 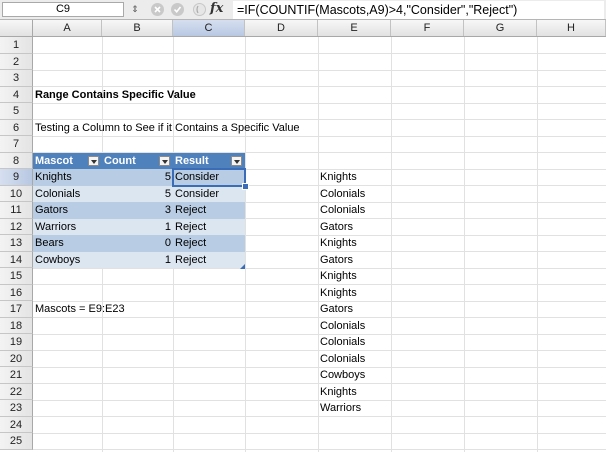 I want to click on row-header: 11, so click(x=16, y=210).